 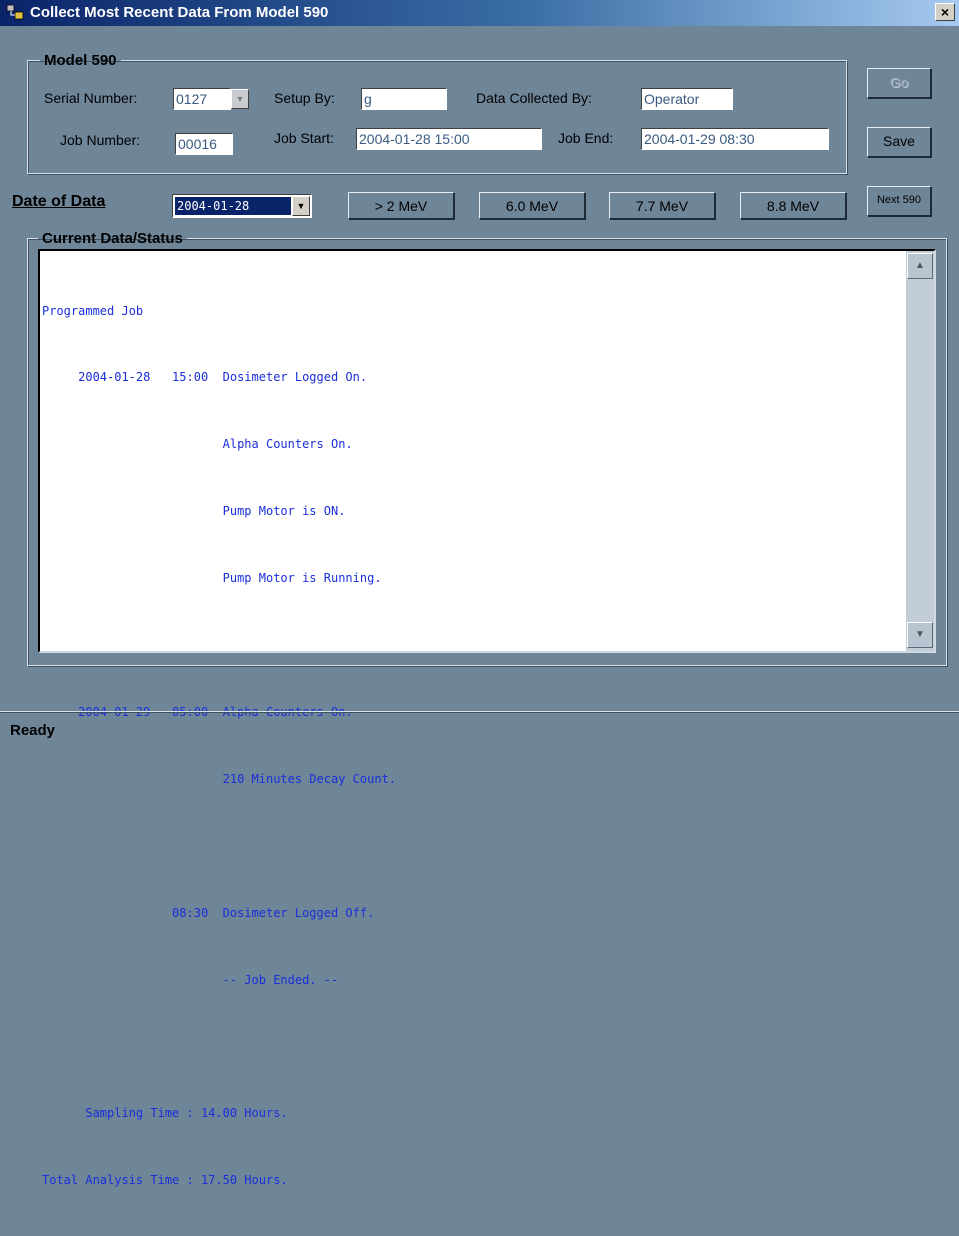 What do you see at coordinates (219, 778) in the screenshot?
I see `status-line: 210 Minutes Decay Count.` at bounding box center [219, 778].